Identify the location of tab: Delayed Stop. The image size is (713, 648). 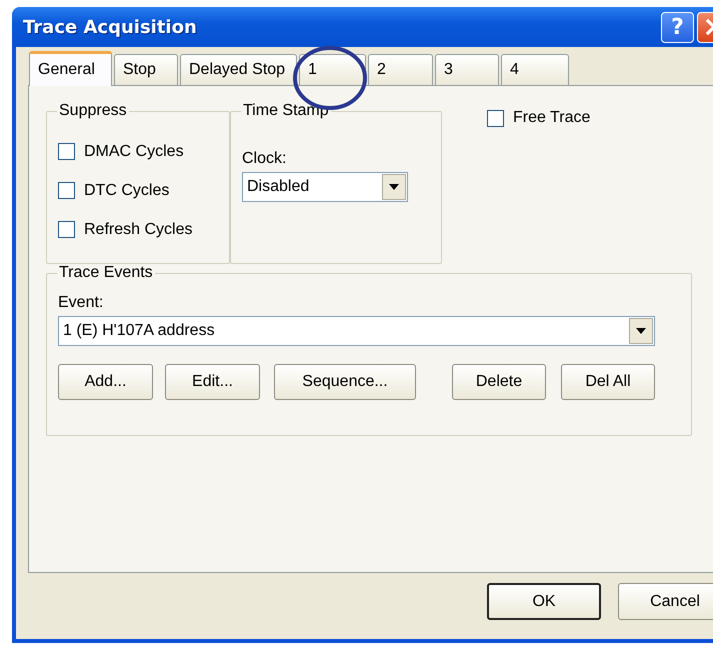
(238, 69).